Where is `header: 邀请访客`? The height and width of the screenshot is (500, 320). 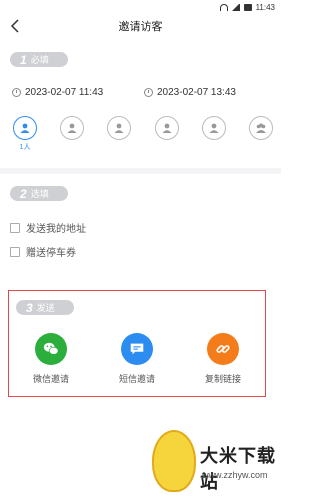
header: 邀请访客 is located at coordinates (140, 26).